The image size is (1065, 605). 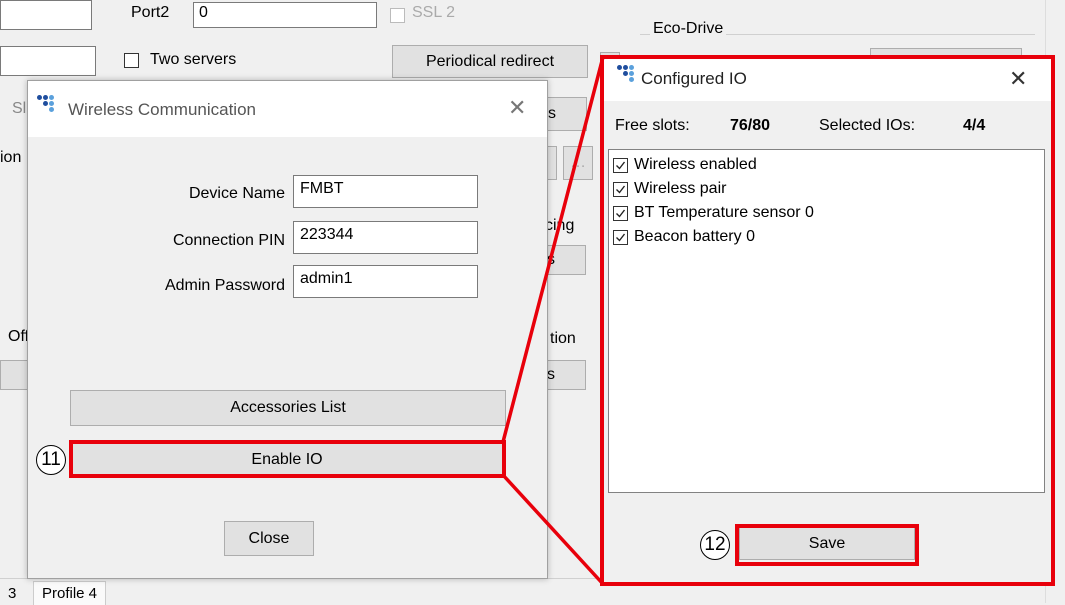 I want to click on enable-io-button: Enable IO, so click(x=287, y=459).